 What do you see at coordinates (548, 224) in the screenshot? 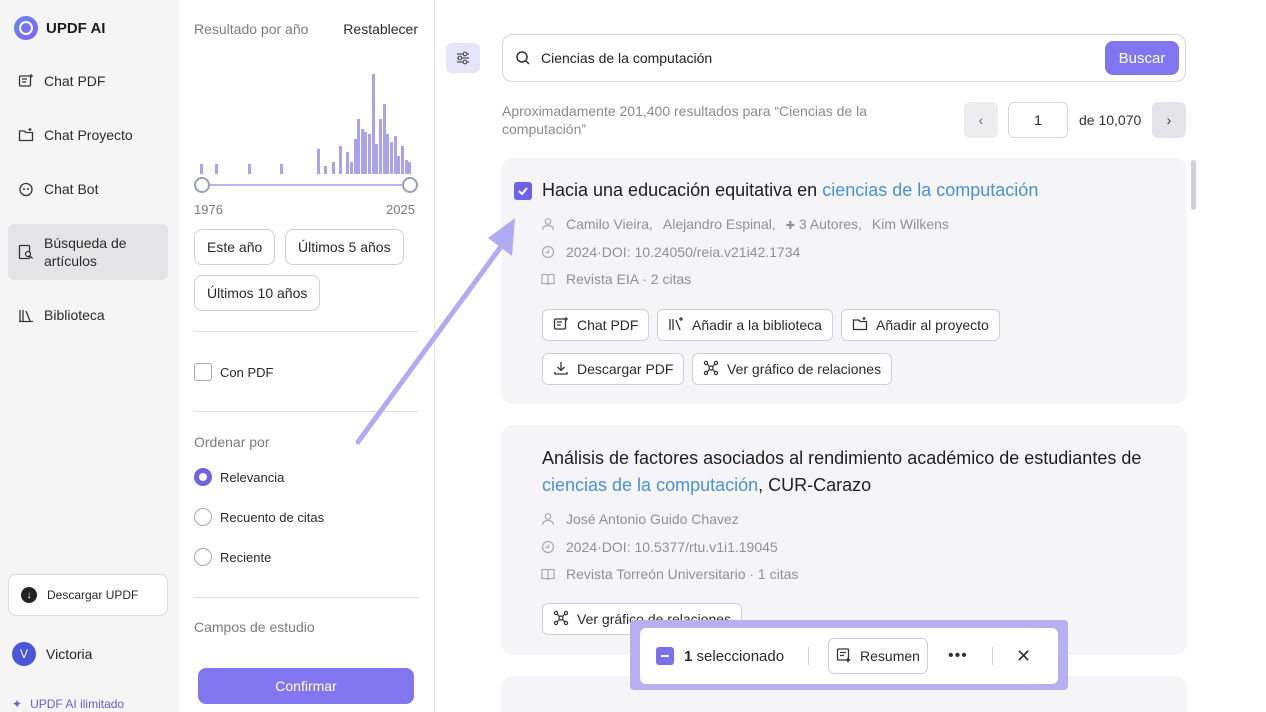
I see `person-icon` at bounding box center [548, 224].